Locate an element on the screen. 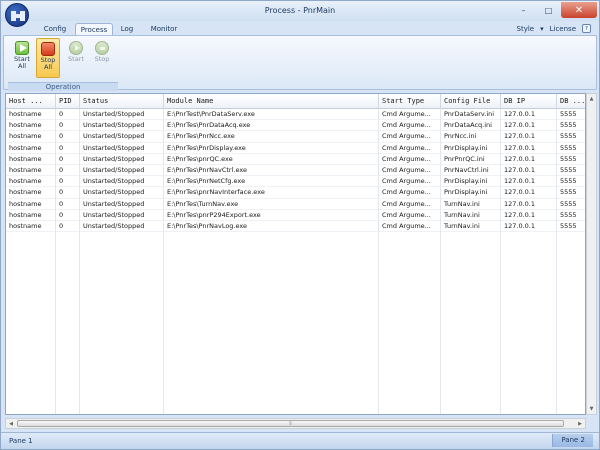 The height and width of the screenshot is (450, 600). start-all-button: Start All is located at coordinates (22, 58).